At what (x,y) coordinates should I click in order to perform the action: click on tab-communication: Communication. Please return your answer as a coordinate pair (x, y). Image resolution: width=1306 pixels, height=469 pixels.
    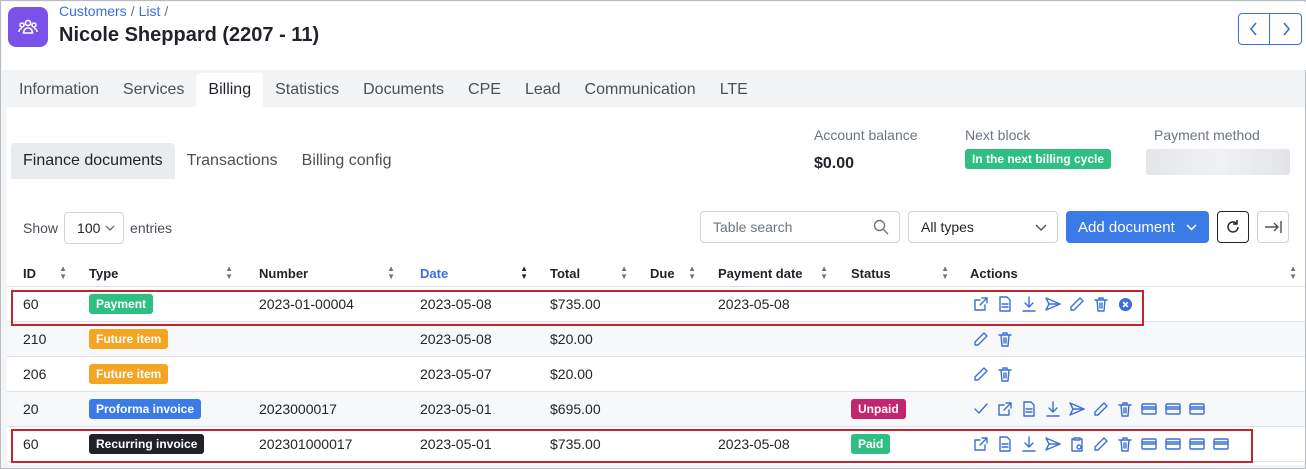
    Looking at the image, I should click on (640, 90).